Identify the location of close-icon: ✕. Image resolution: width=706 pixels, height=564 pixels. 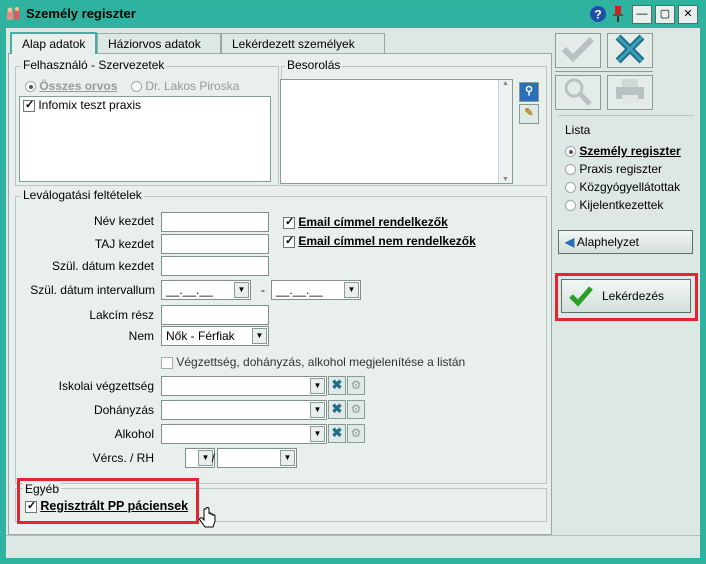
(688, 14).